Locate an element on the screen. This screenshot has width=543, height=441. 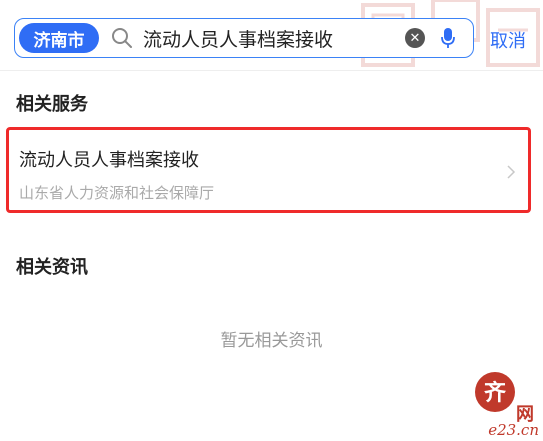
watermark-url: e23.cn is located at coordinates (513, 430).